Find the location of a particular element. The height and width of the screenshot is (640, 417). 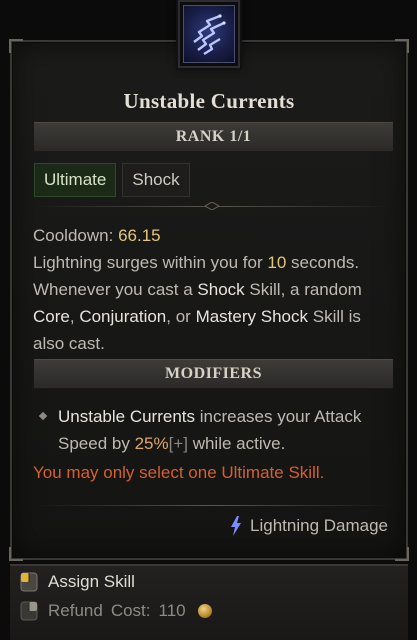

modifier-skill-ref: Unstable Currents is located at coordinates (127, 416).